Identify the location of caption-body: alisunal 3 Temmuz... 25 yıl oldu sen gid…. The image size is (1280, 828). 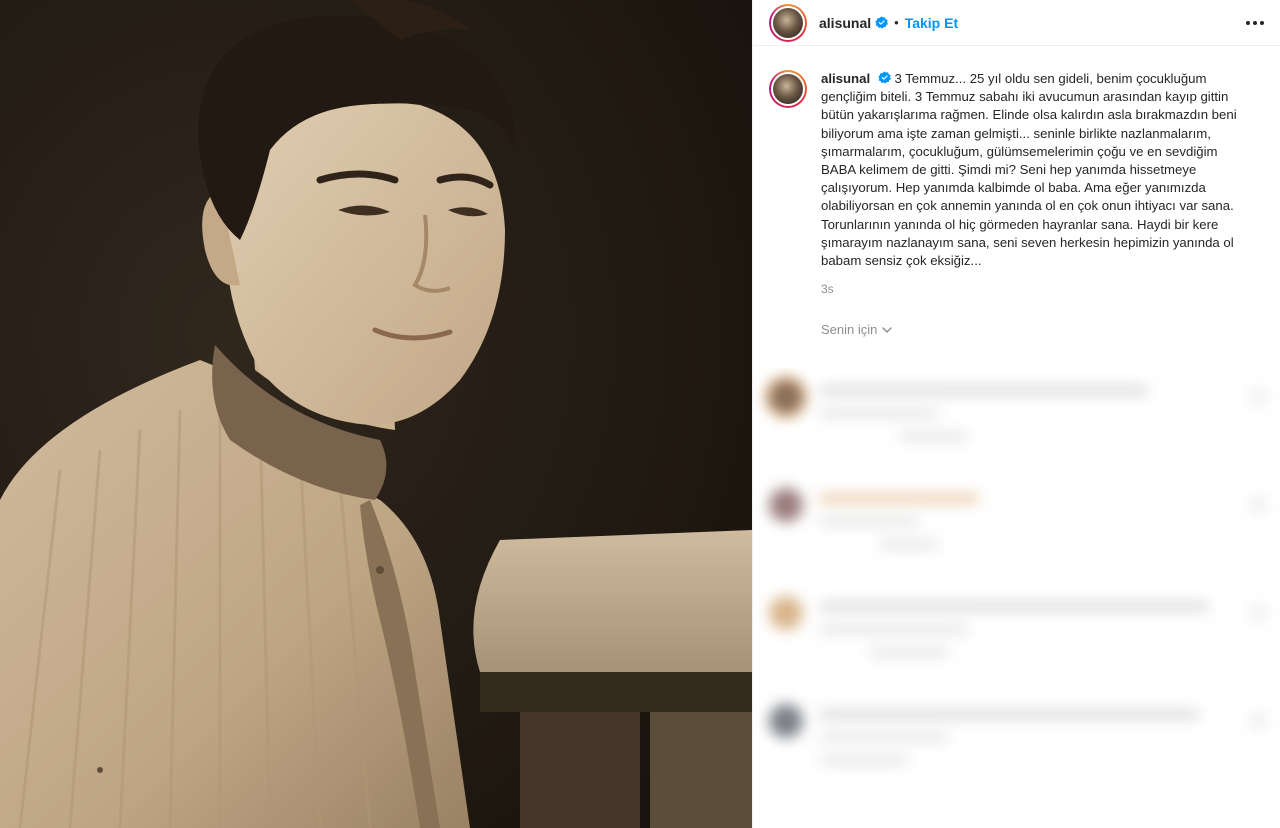
(1036, 184).